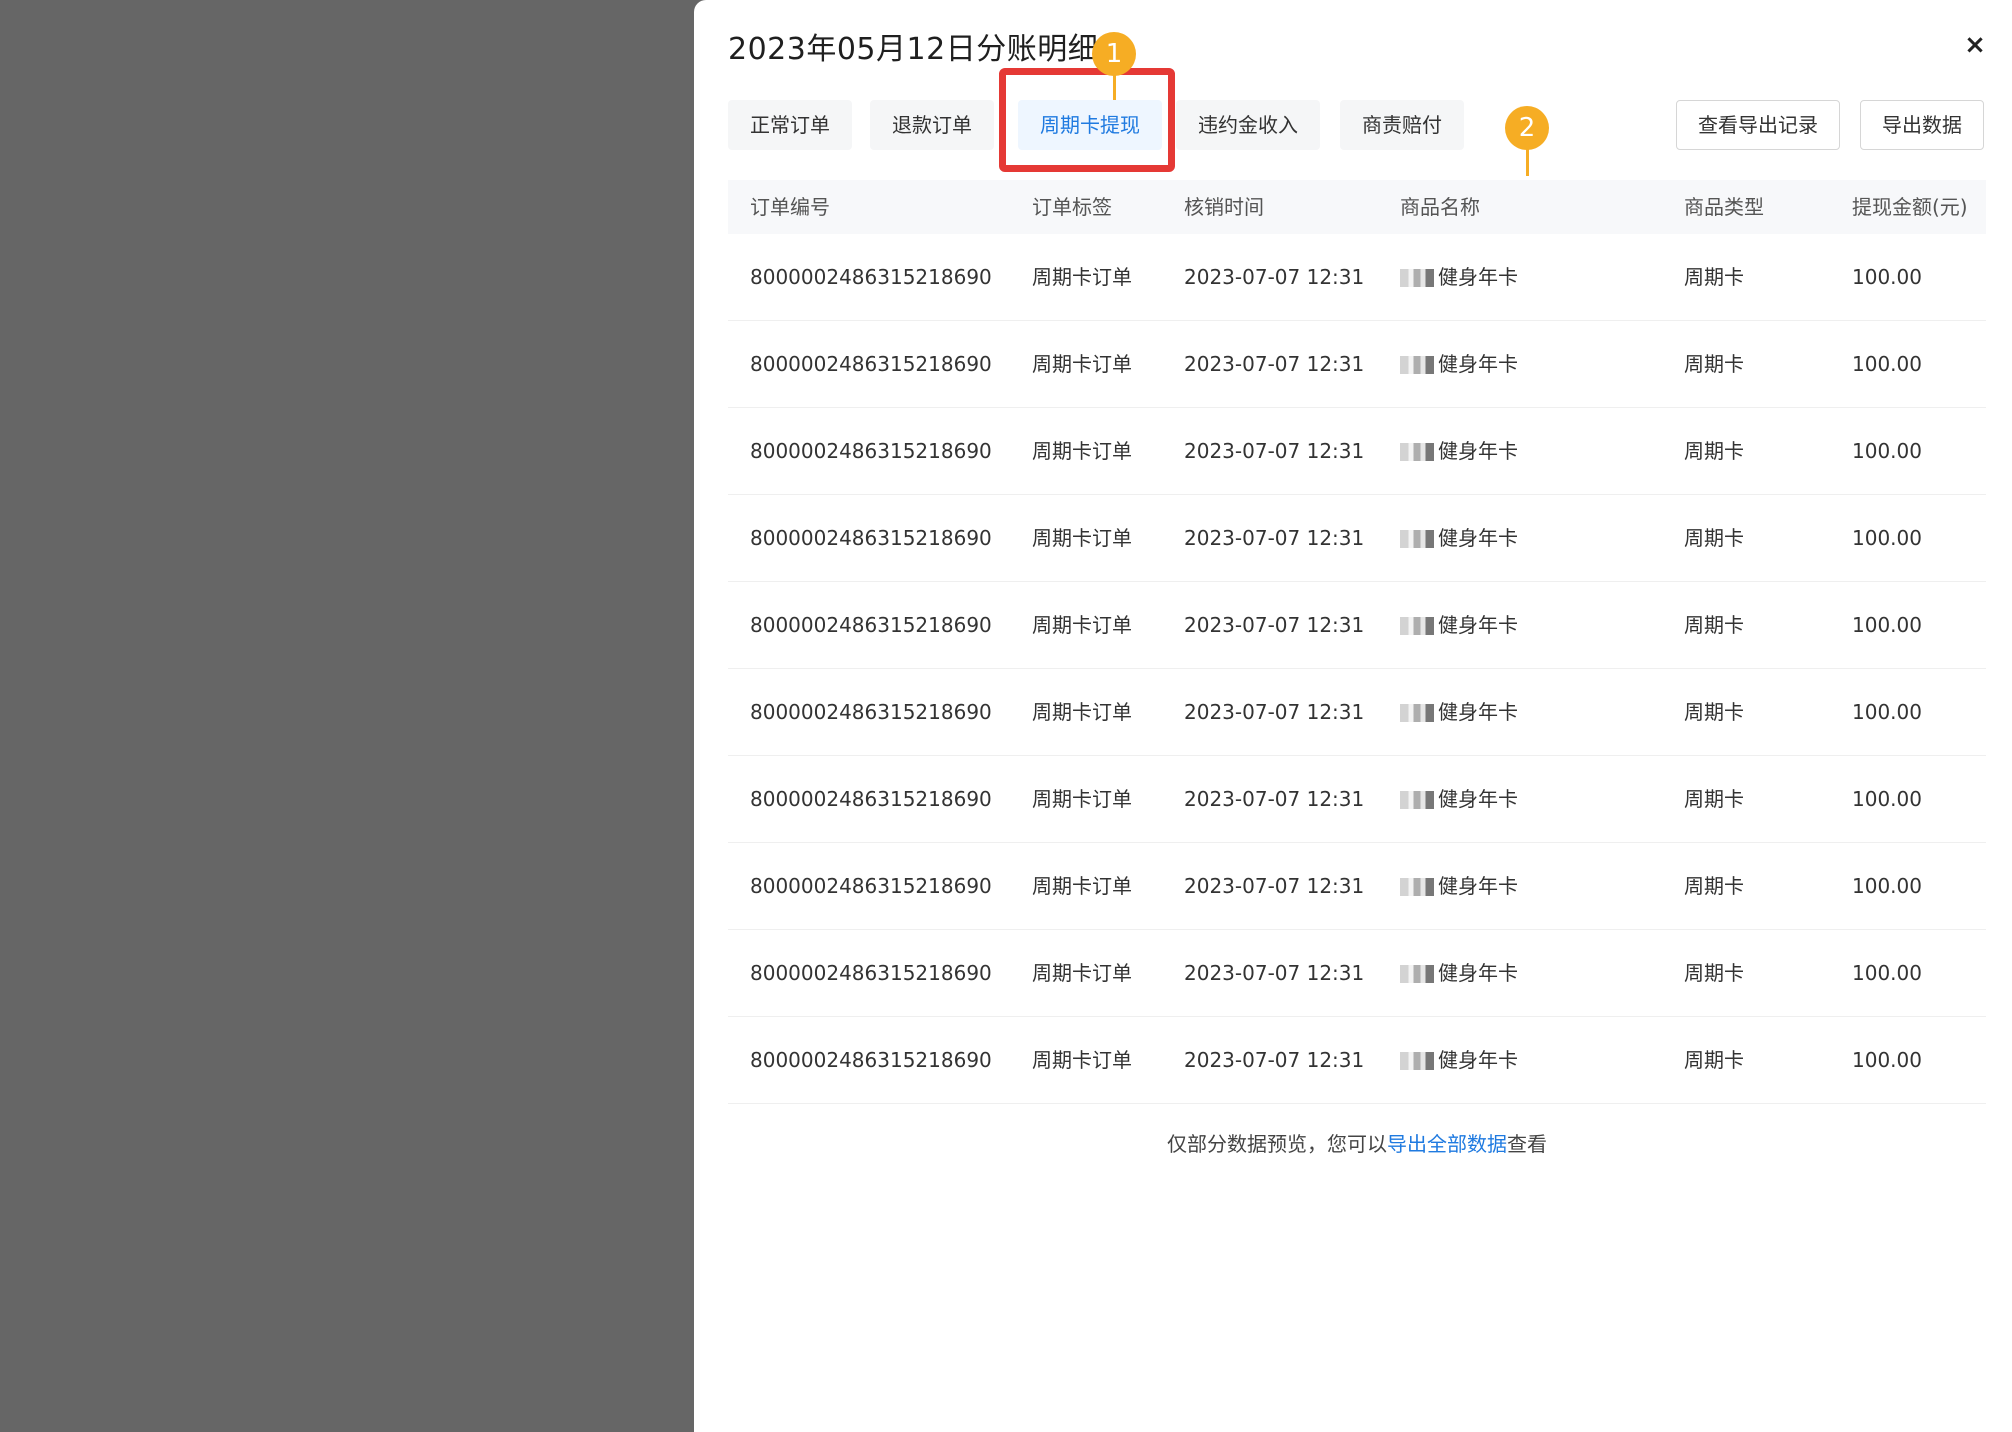 The image size is (2012, 1432). Describe the element at coordinates (1248, 125) in the screenshot. I see `tab-penalty-income: 违约金收入` at that location.